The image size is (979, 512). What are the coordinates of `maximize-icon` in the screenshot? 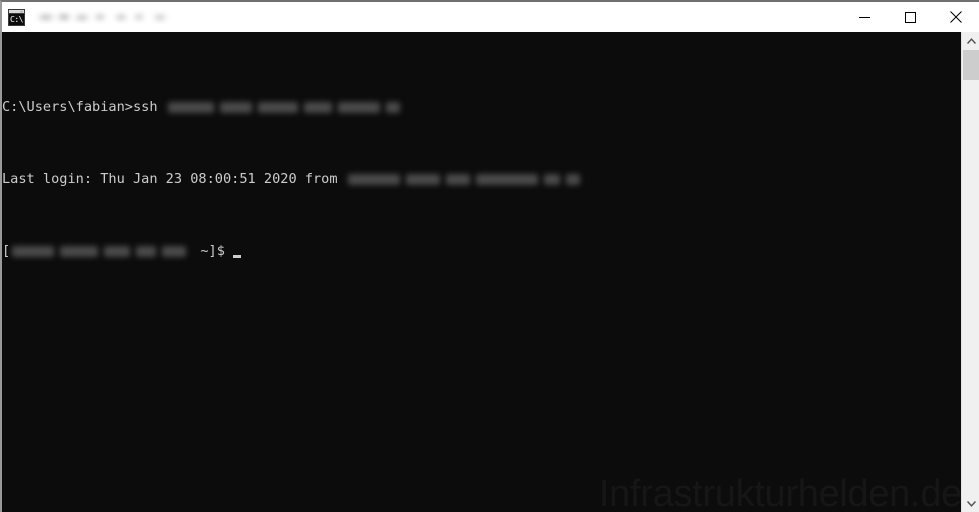 It's located at (910, 17).